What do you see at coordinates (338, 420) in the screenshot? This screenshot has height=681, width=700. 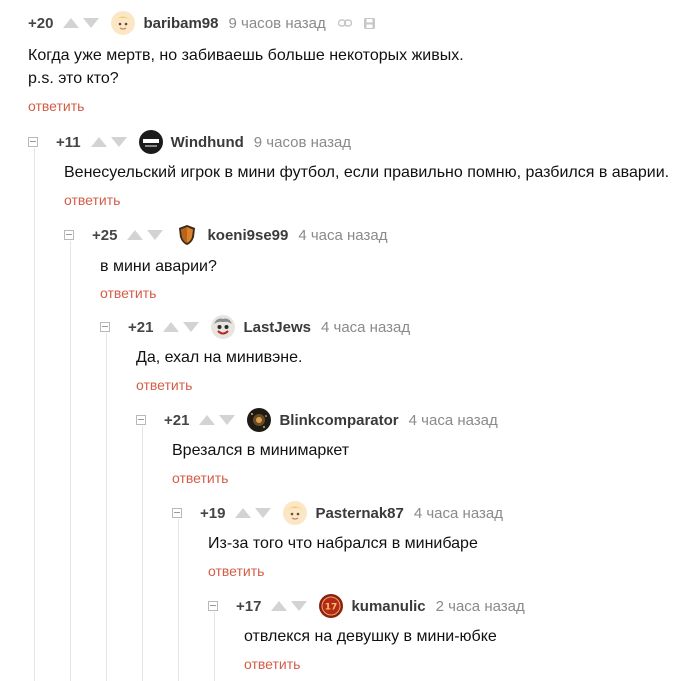 I see `username: Blinkcomparator` at bounding box center [338, 420].